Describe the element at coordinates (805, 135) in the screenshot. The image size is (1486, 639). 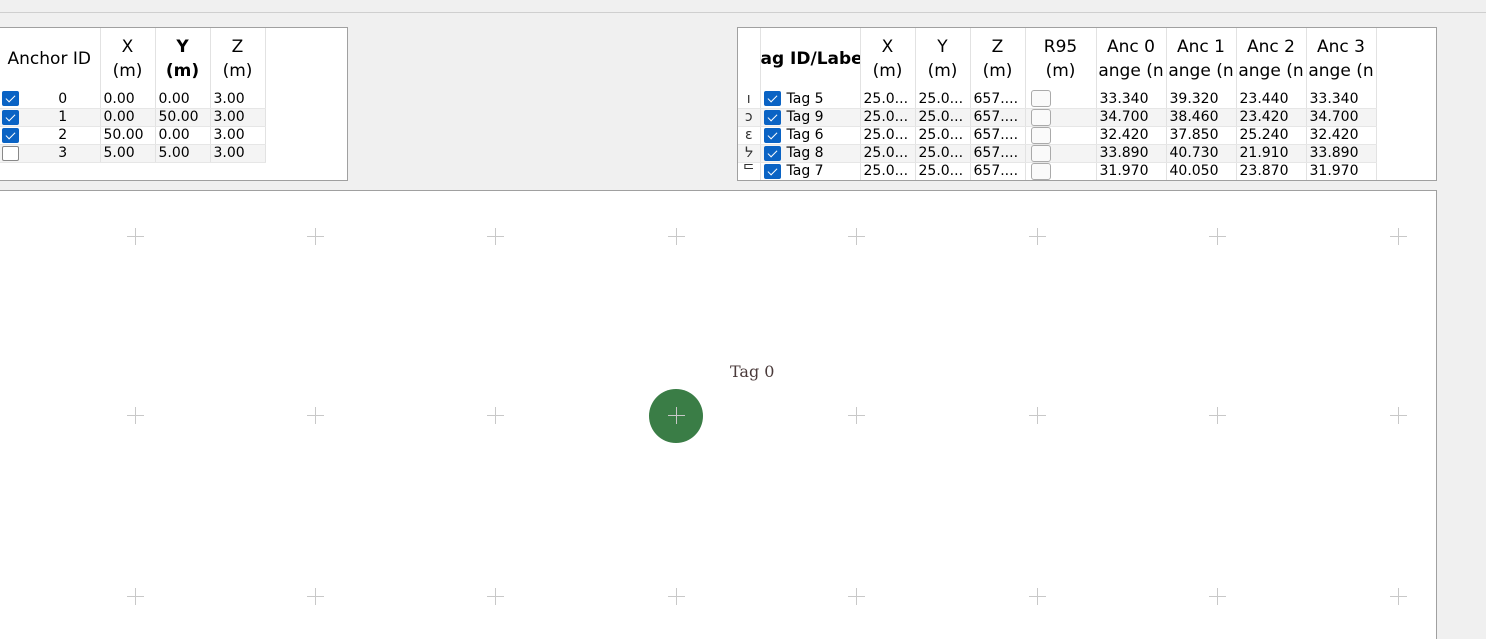
I see `tag-label-value: Tag 6` at that location.